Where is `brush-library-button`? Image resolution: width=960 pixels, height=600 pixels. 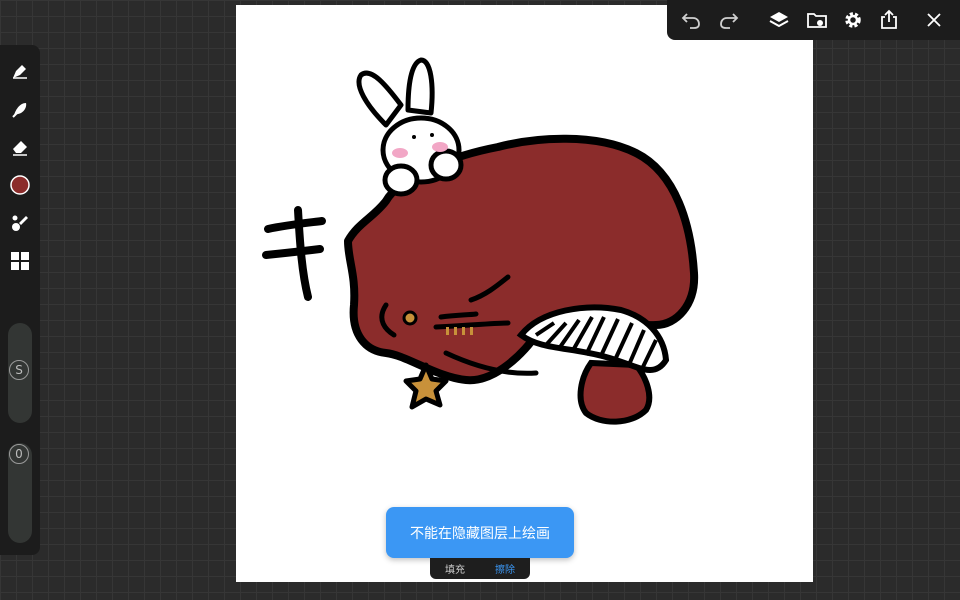 brush-library-button is located at coordinates (20, 223).